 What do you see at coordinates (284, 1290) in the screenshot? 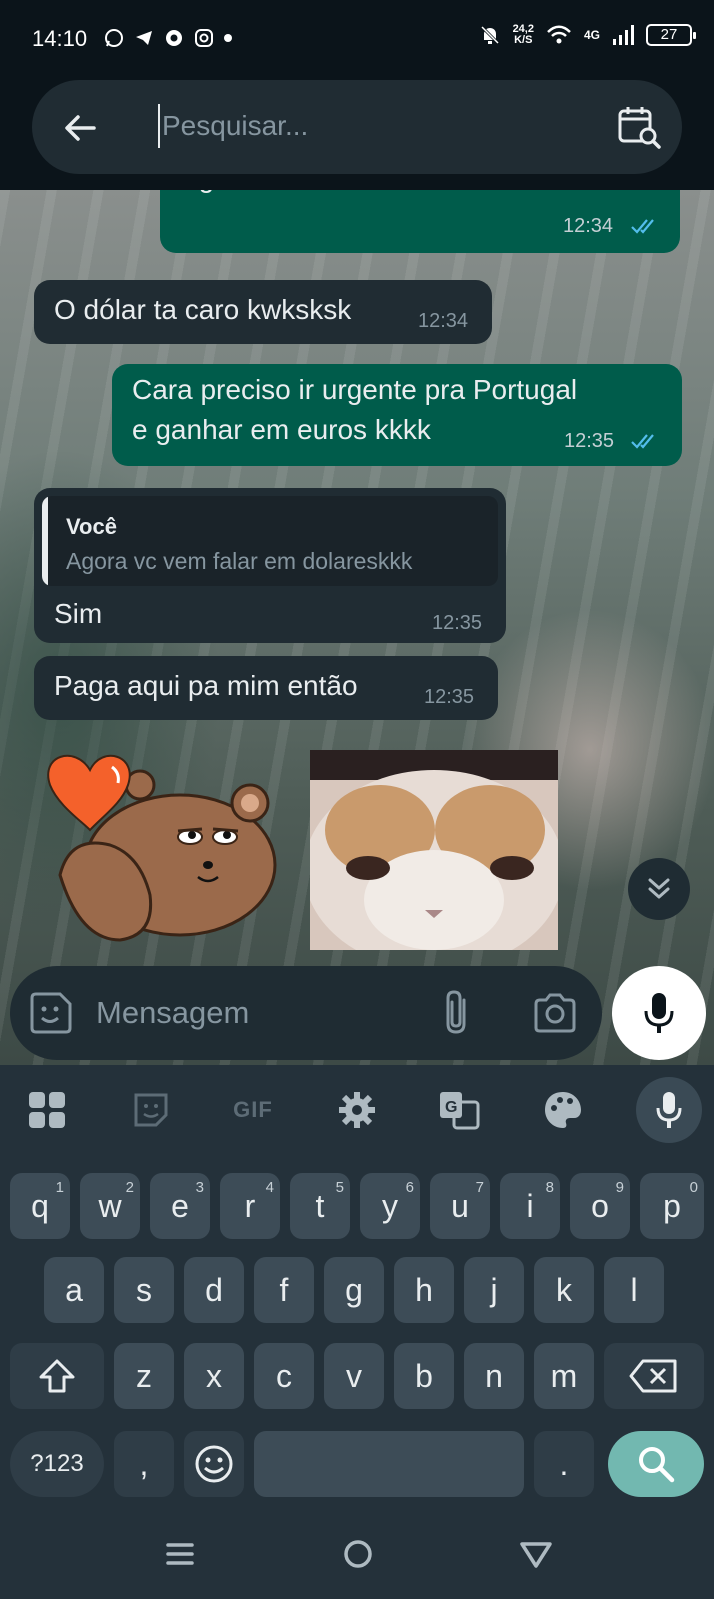
I see `key-f: f` at bounding box center [284, 1290].